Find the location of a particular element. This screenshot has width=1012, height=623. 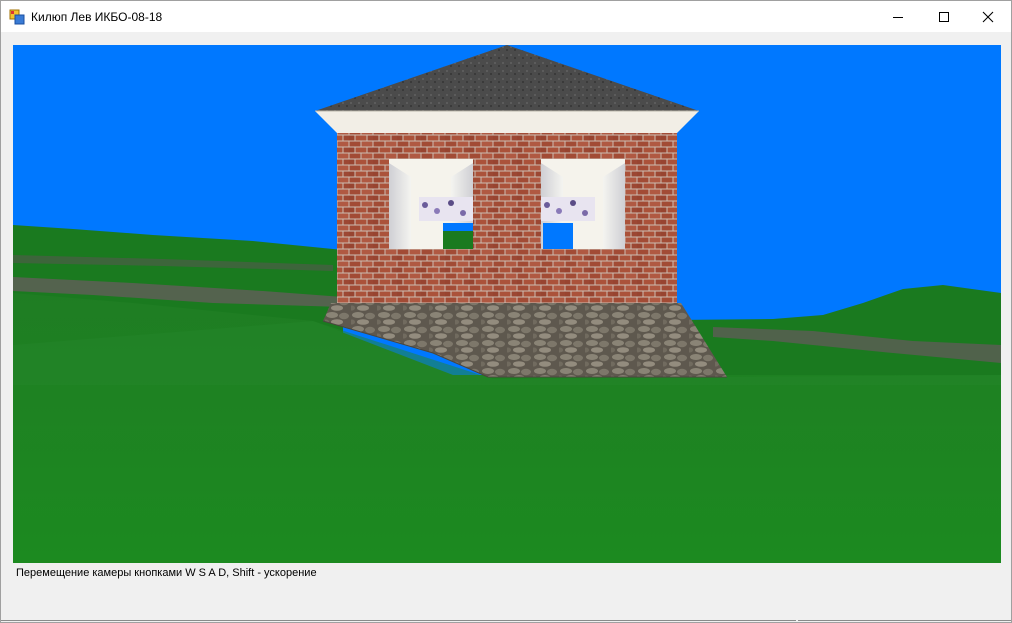

window-title: Килюп Лев ИКБО-08-18 is located at coordinates (97, 17).